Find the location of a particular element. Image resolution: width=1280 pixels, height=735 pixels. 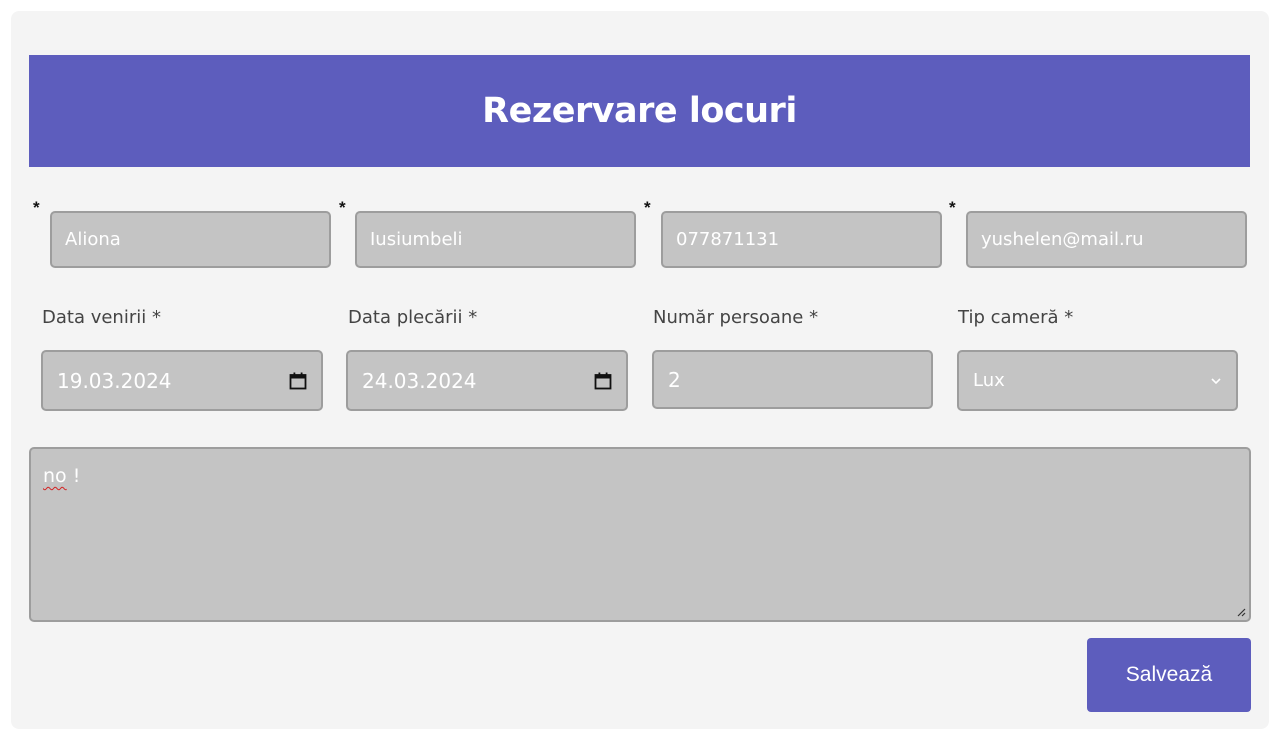

chevron-down-icon is located at coordinates (1216, 380).